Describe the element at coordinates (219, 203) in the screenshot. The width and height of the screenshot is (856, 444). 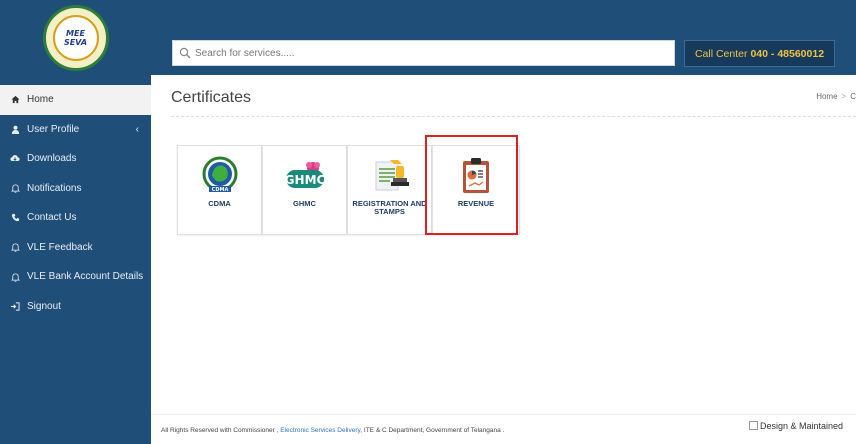
I see `tile-label: CDMA` at that location.